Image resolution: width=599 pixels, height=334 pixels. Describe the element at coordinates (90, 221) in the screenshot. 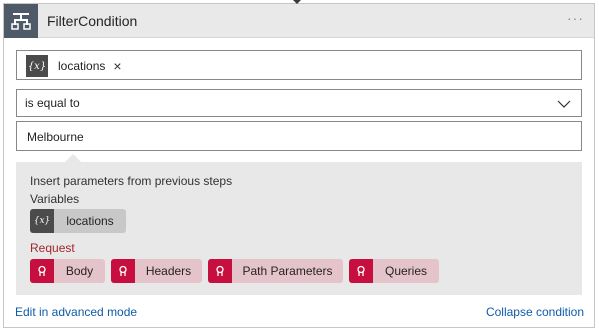

I see `chip-label: locations` at that location.